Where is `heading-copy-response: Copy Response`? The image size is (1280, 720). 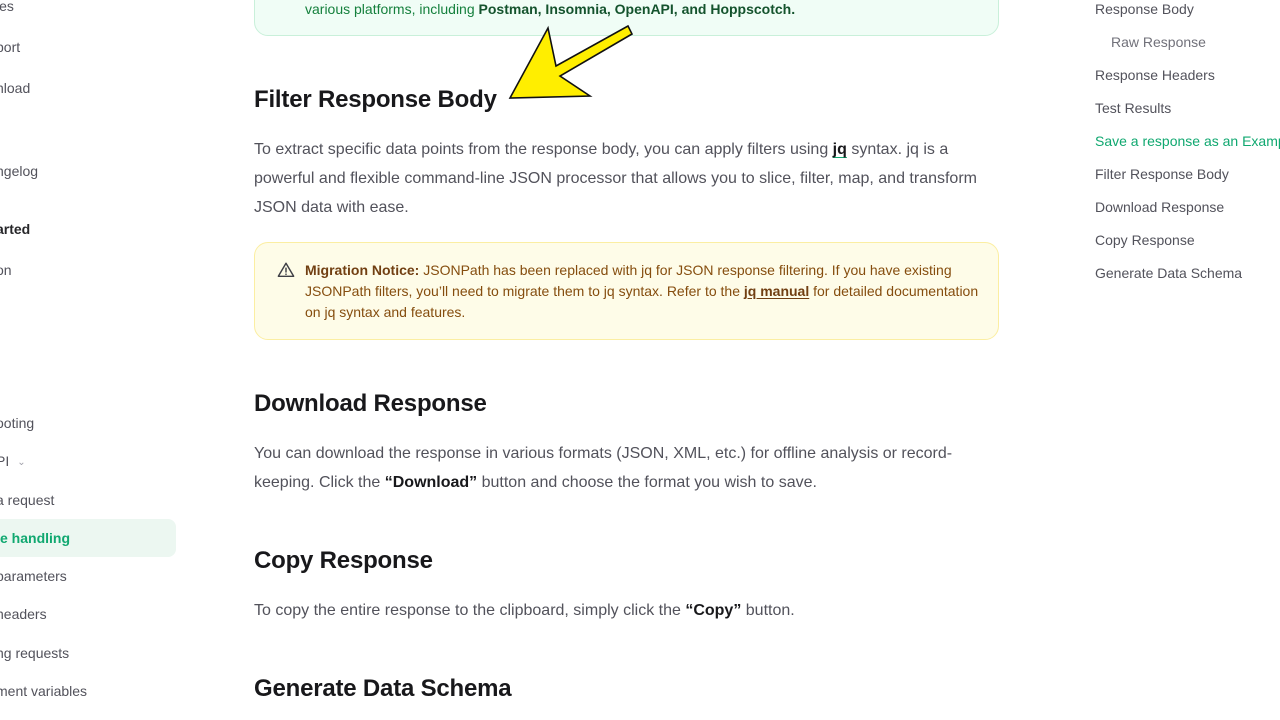 heading-copy-response: Copy Response is located at coordinates (343, 560).